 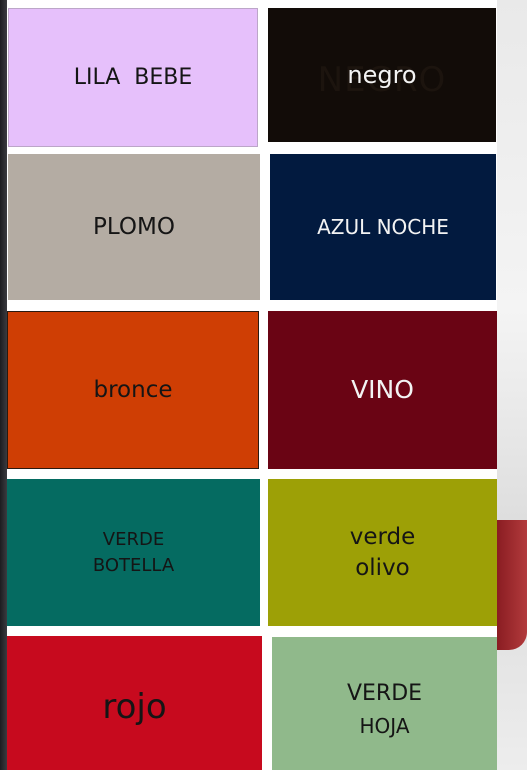 I want to click on swatch-plomo: PLOMO, so click(x=134, y=227).